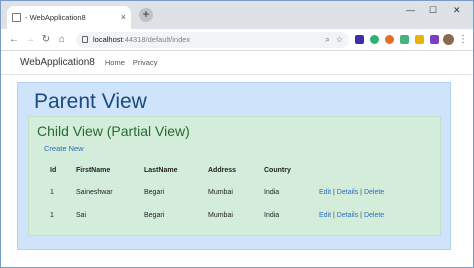 The width and height of the screenshot is (474, 268). Describe the element at coordinates (14, 39) in the screenshot. I see `back-arrow-icon: ←` at that location.